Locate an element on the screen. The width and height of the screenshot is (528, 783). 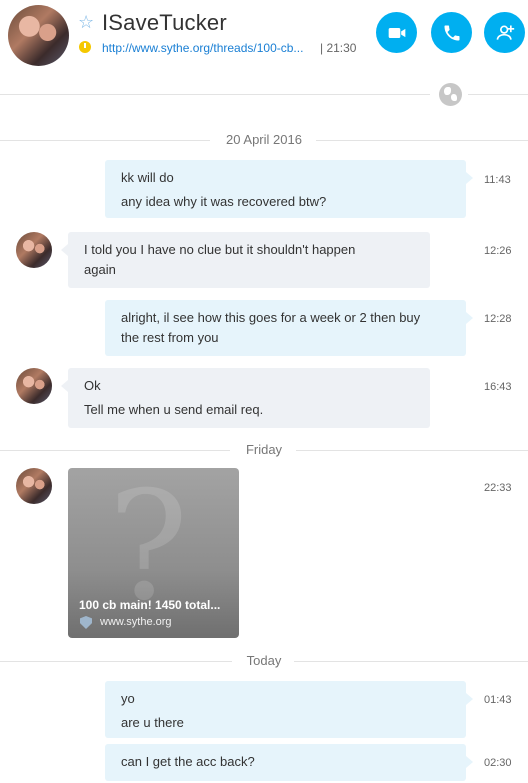
message-time: 01:43 is located at coordinates (498, 700).